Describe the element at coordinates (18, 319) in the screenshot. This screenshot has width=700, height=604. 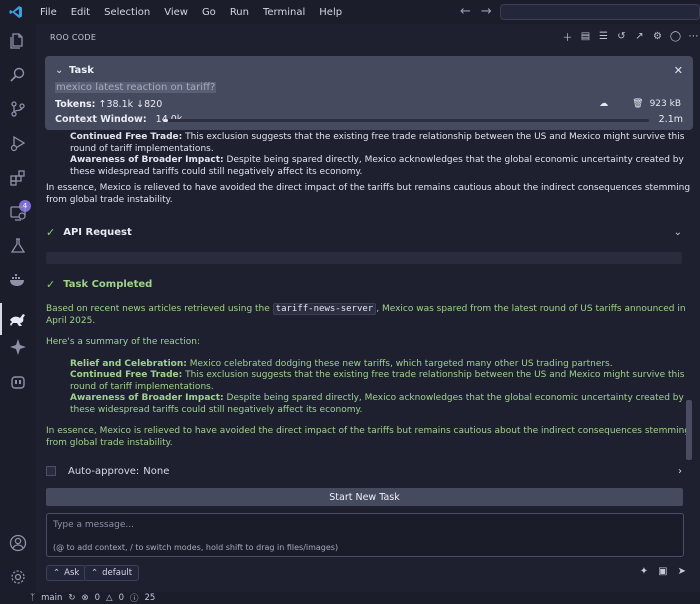
I see `roo-code-kangaroo-icon` at that location.